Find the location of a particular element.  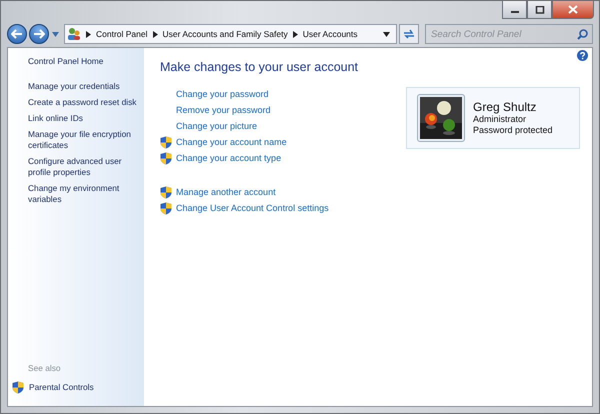

task-link: Change your picture is located at coordinates (217, 126).